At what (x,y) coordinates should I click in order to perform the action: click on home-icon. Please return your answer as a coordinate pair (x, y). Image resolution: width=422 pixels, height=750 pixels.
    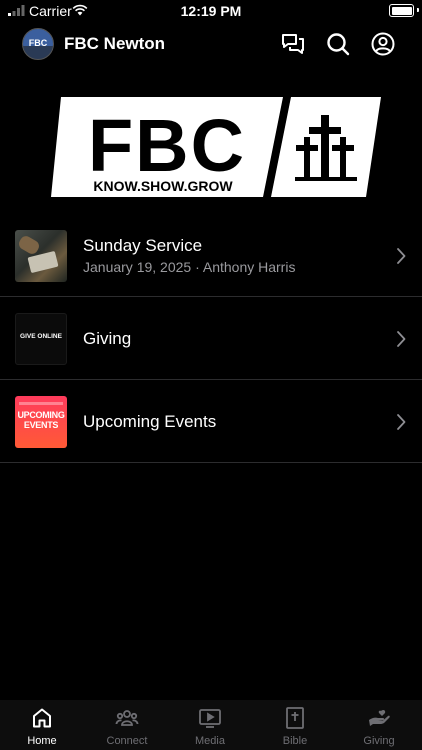
    Looking at the image, I should click on (42, 718).